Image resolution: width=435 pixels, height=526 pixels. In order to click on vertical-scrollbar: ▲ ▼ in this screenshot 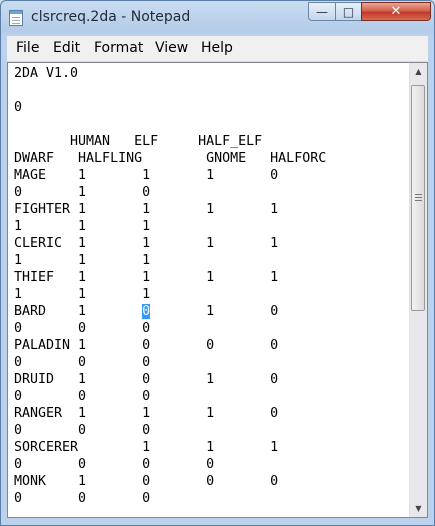, I will do `click(418, 290)`.